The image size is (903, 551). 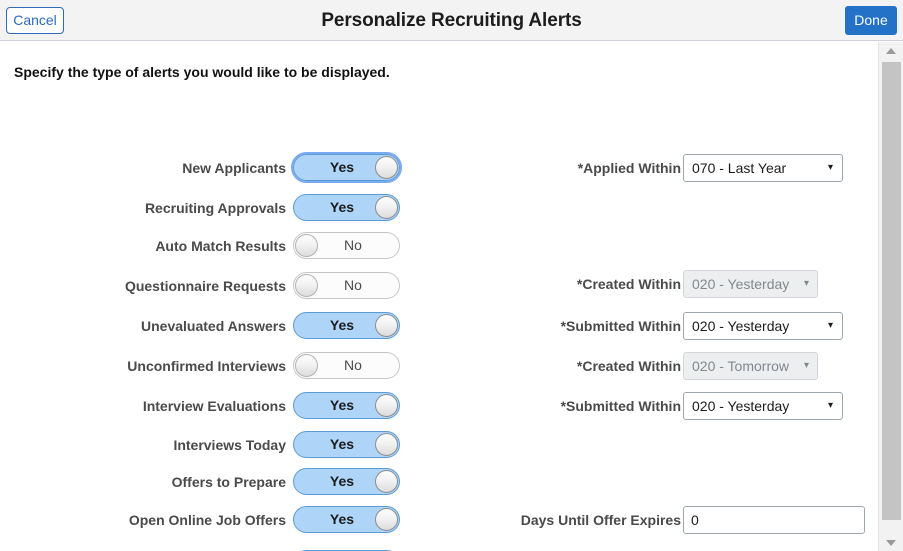 What do you see at coordinates (207, 520) in the screenshot?
I see `alert-label: Open Online Job Offers` at bounding box center [207, 520].